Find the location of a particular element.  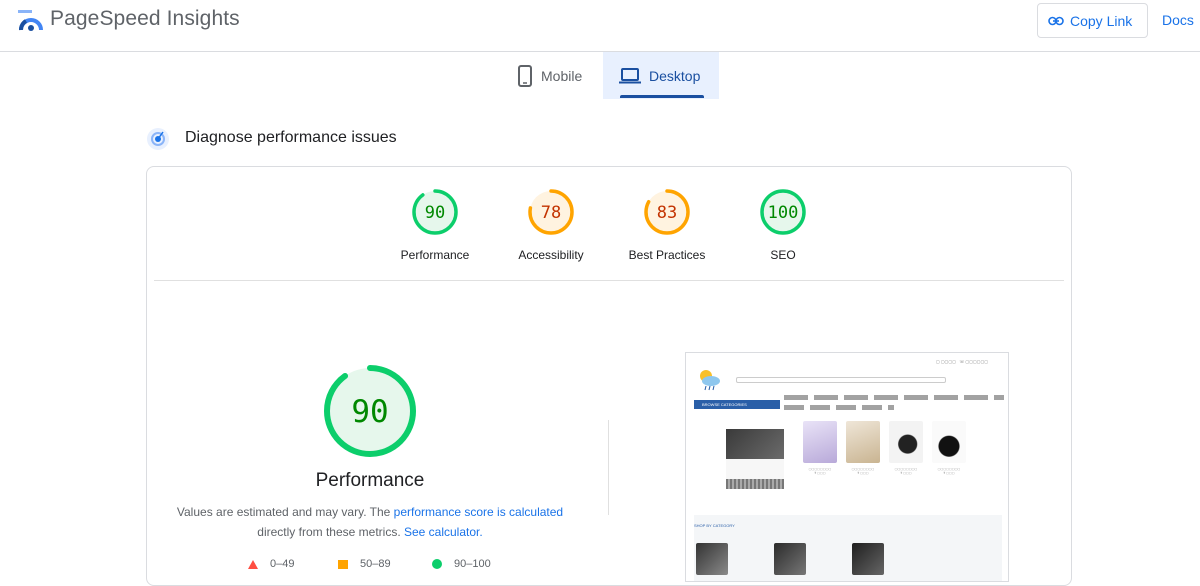

circle-icon is located at coordinates (437, 564).